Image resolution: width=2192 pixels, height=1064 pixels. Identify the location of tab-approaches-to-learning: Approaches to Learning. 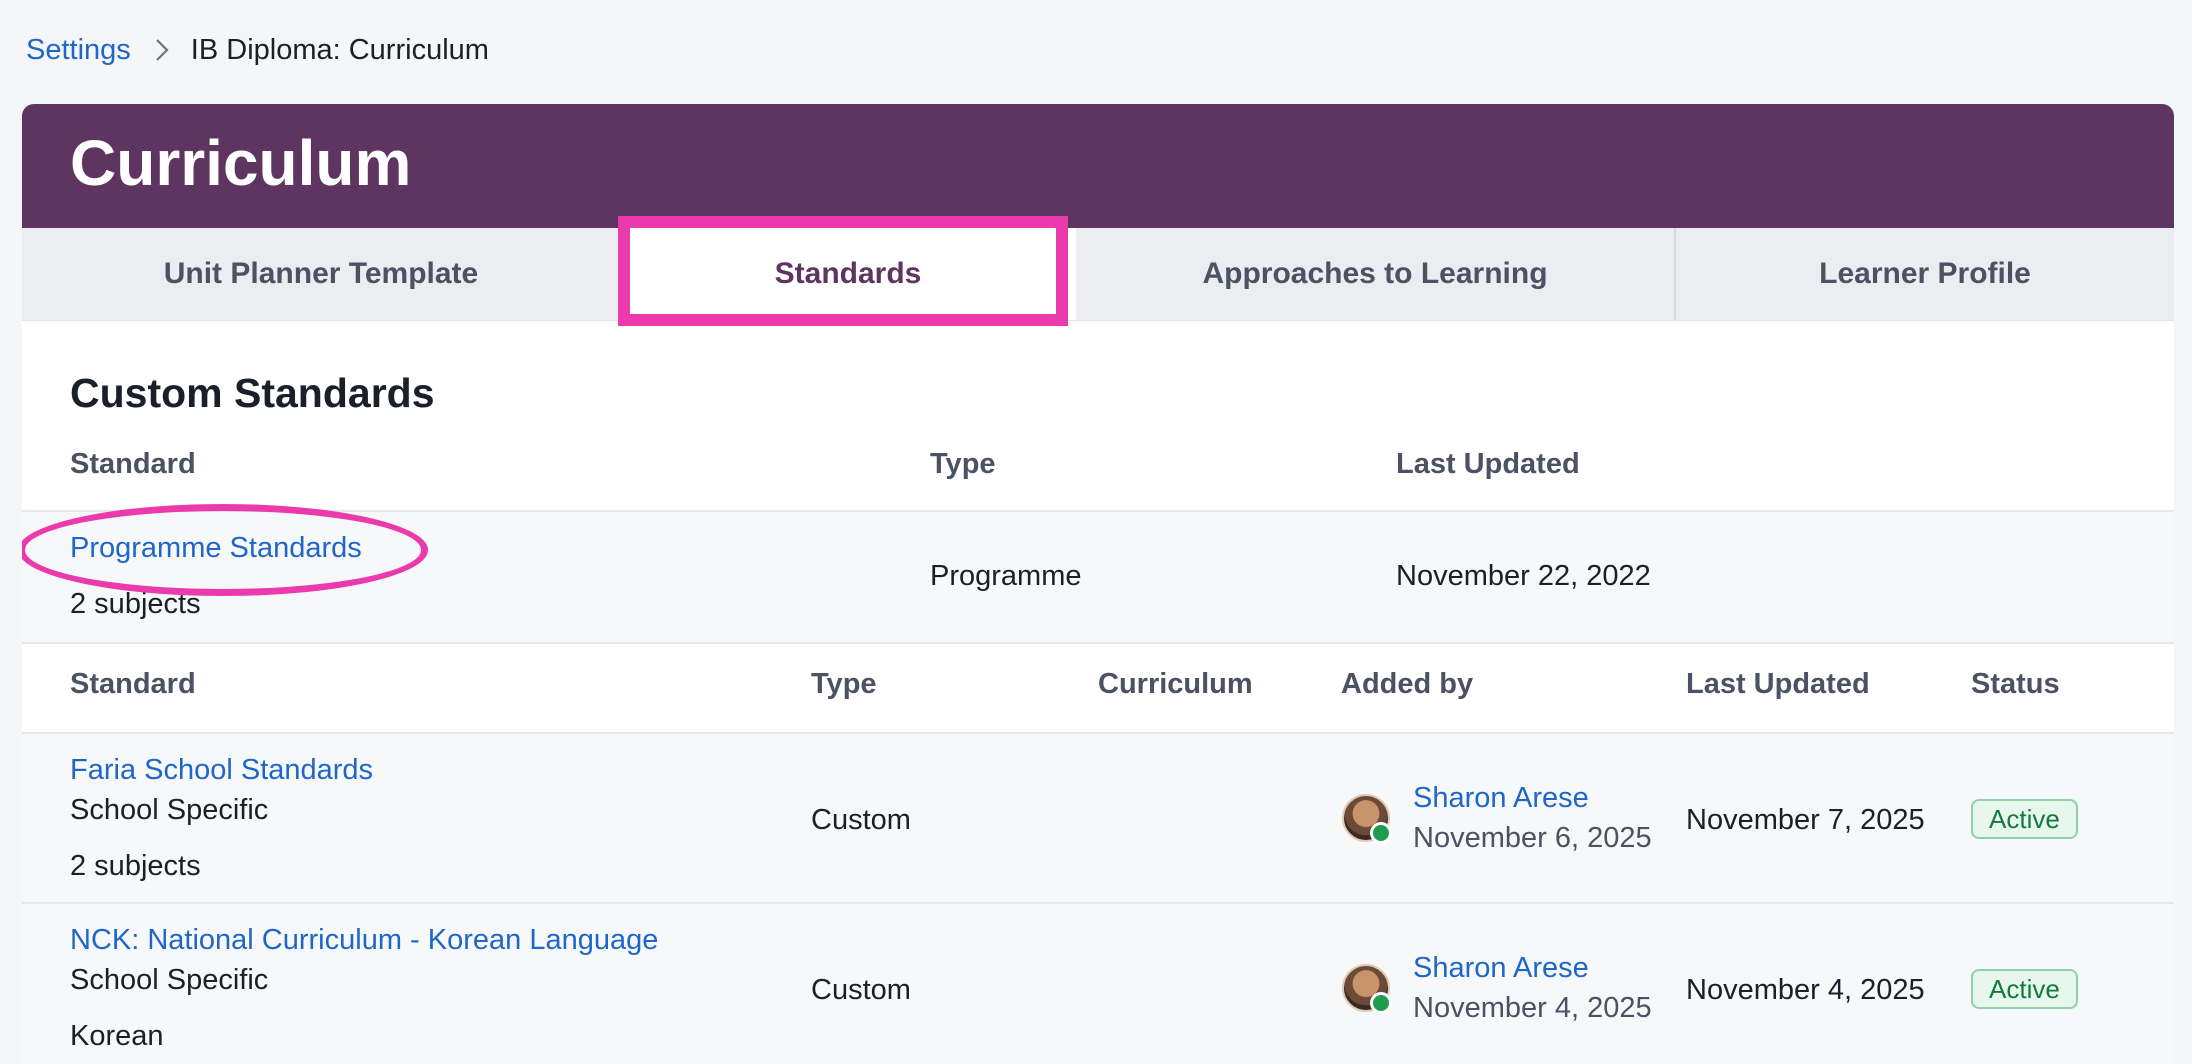
(1375, 274).